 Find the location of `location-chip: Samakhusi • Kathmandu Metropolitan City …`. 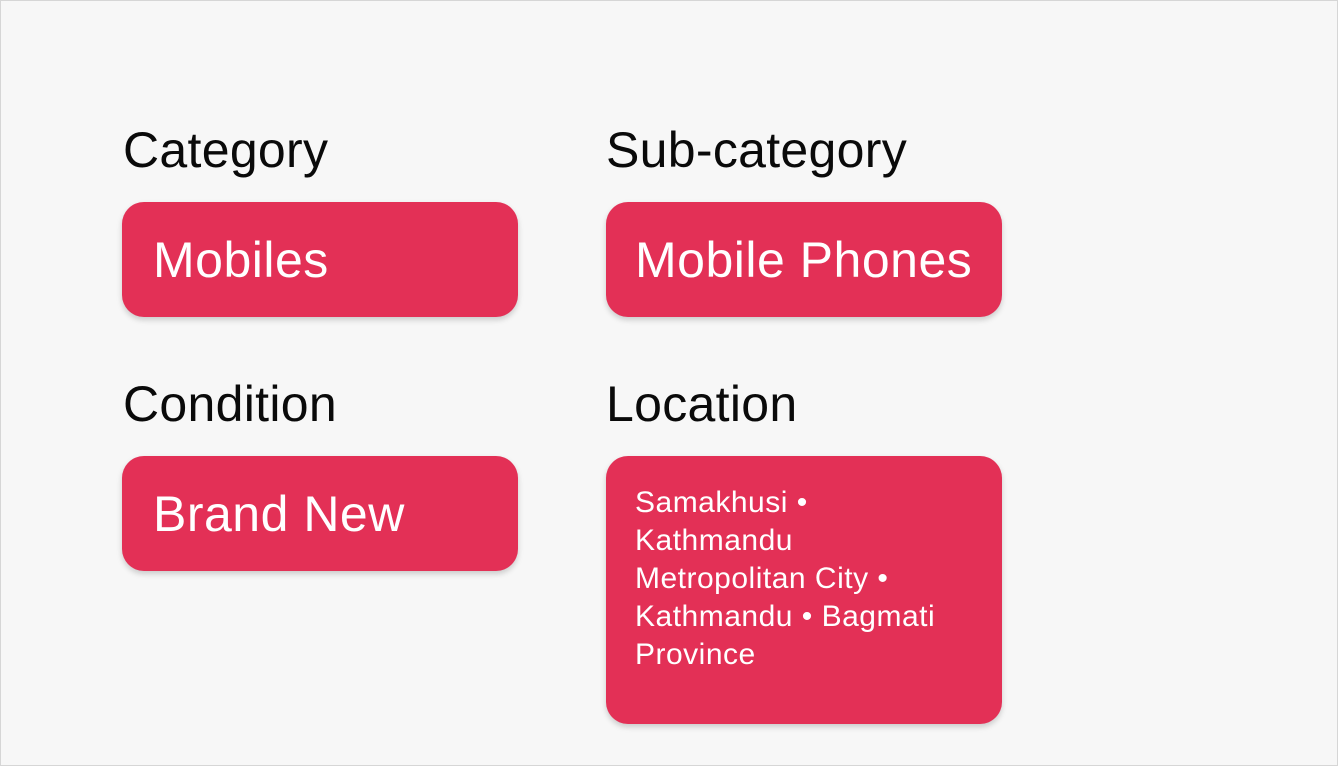

location-chip: Samakhusi • Kathmandu Metropolitan City … is located at coordinates (804, 590).